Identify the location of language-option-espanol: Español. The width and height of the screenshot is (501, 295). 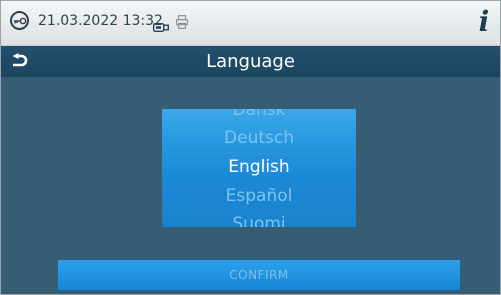
(259, 196).